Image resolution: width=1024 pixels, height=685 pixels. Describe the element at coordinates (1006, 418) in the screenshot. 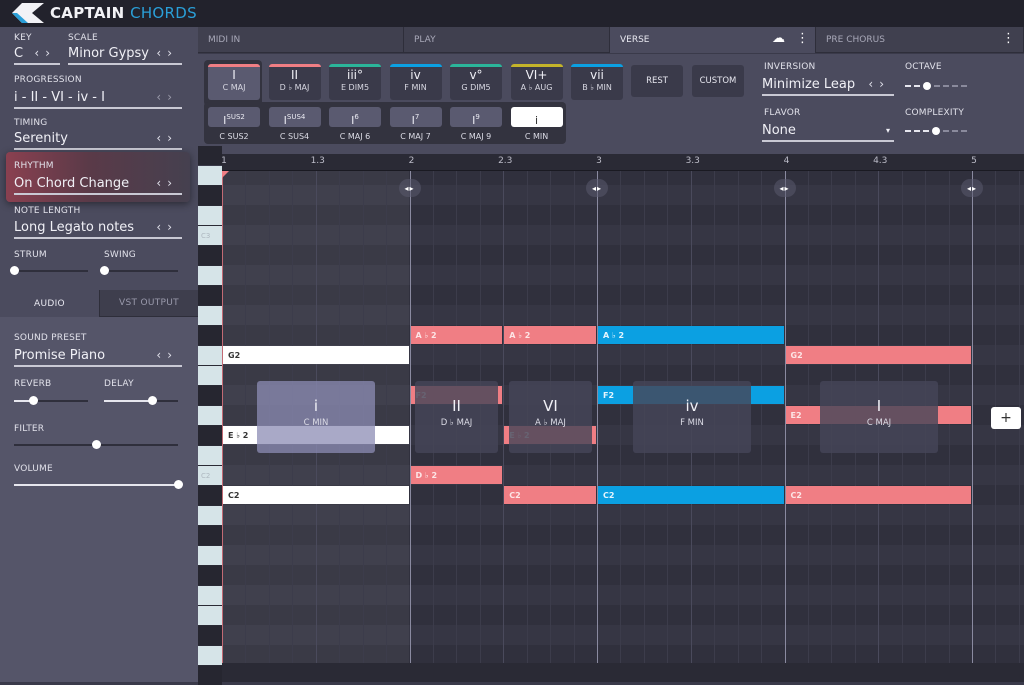

I see `add-chord-button: +` at that location.